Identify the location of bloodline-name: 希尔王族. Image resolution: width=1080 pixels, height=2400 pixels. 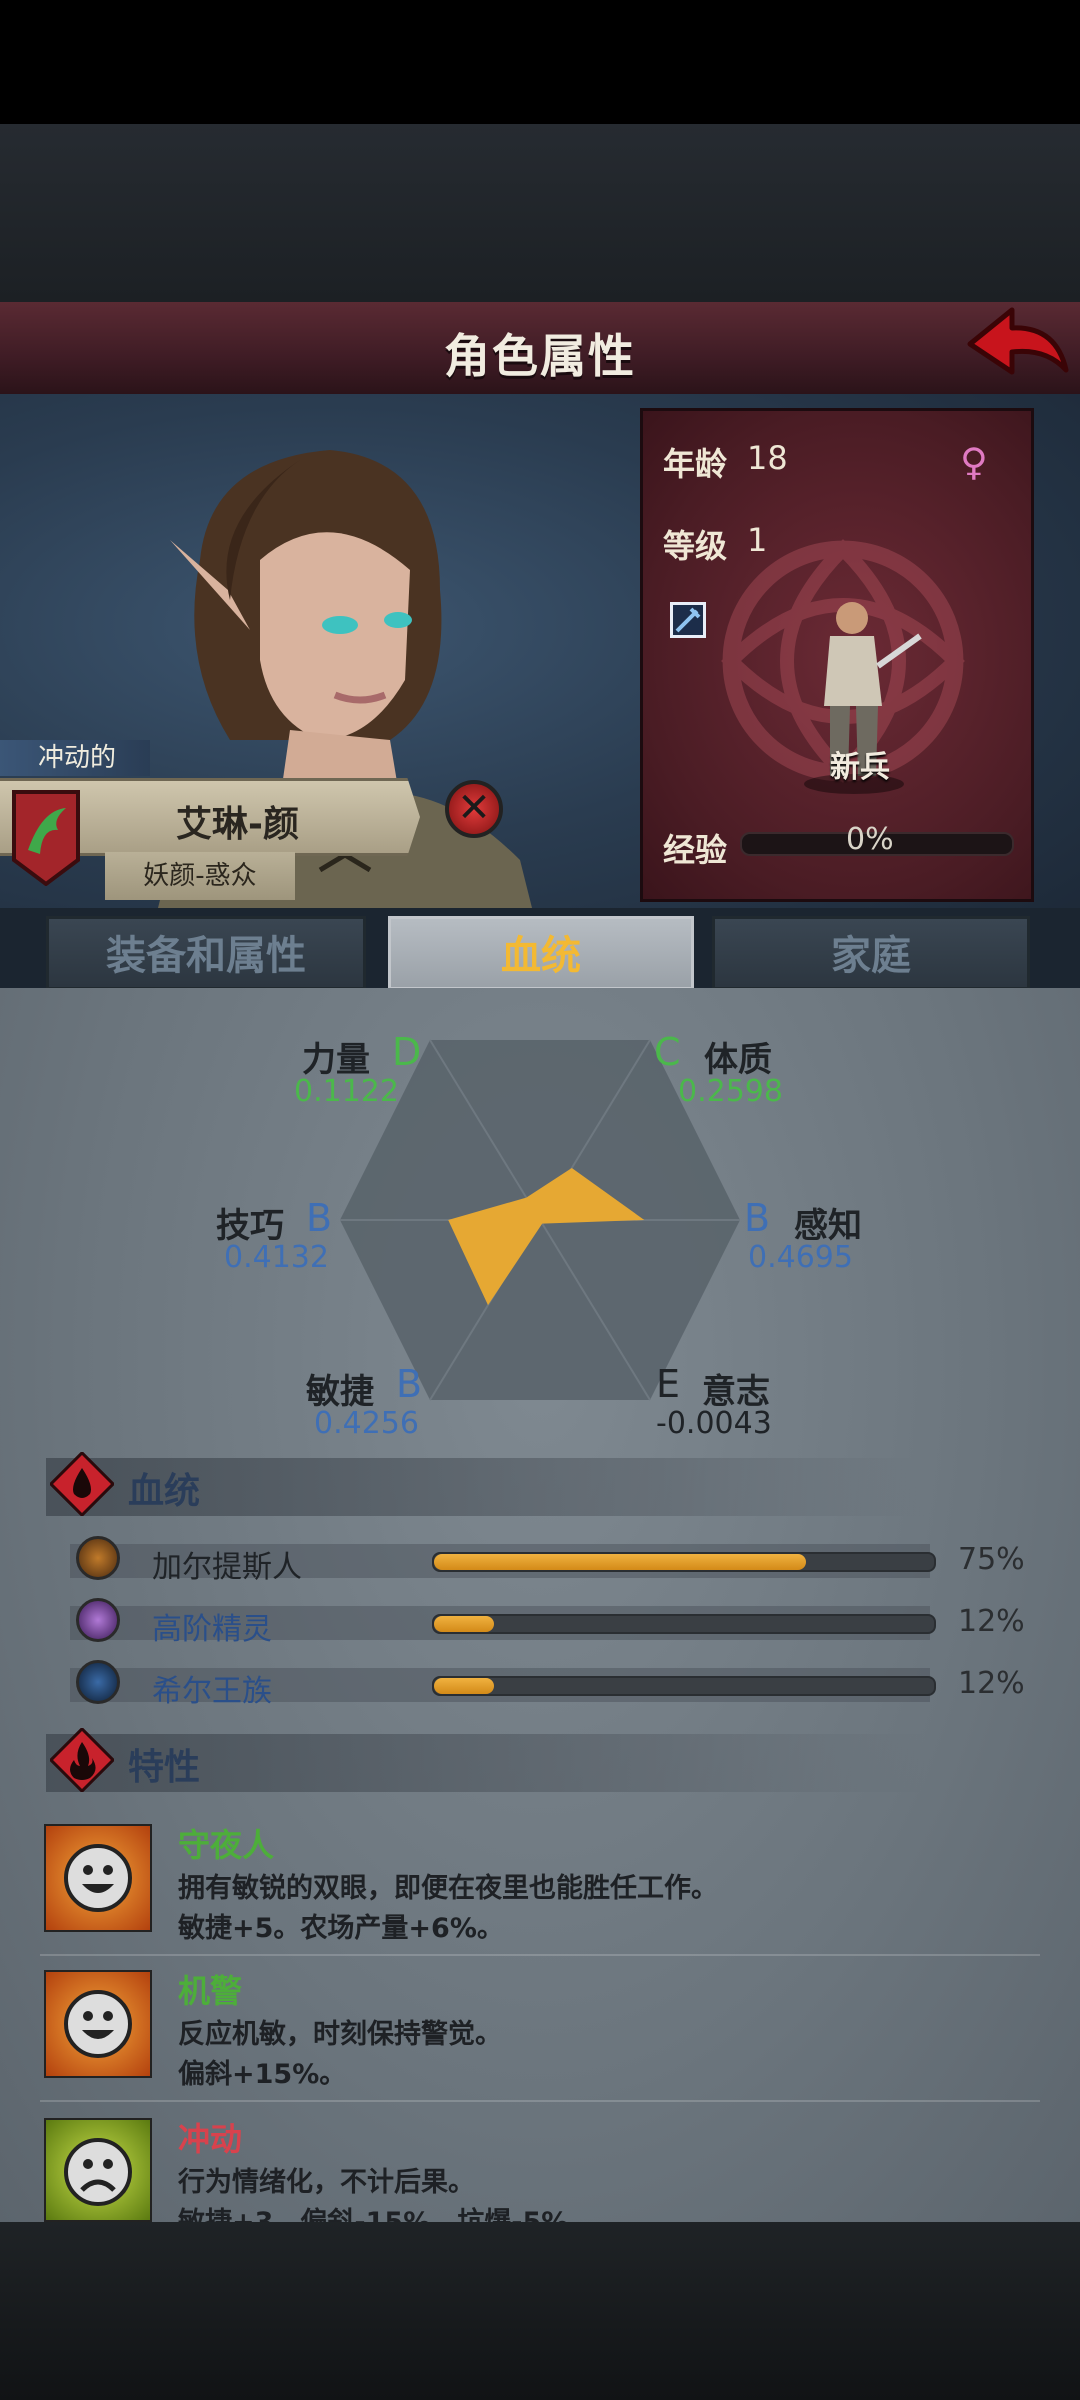
(212, 1691).